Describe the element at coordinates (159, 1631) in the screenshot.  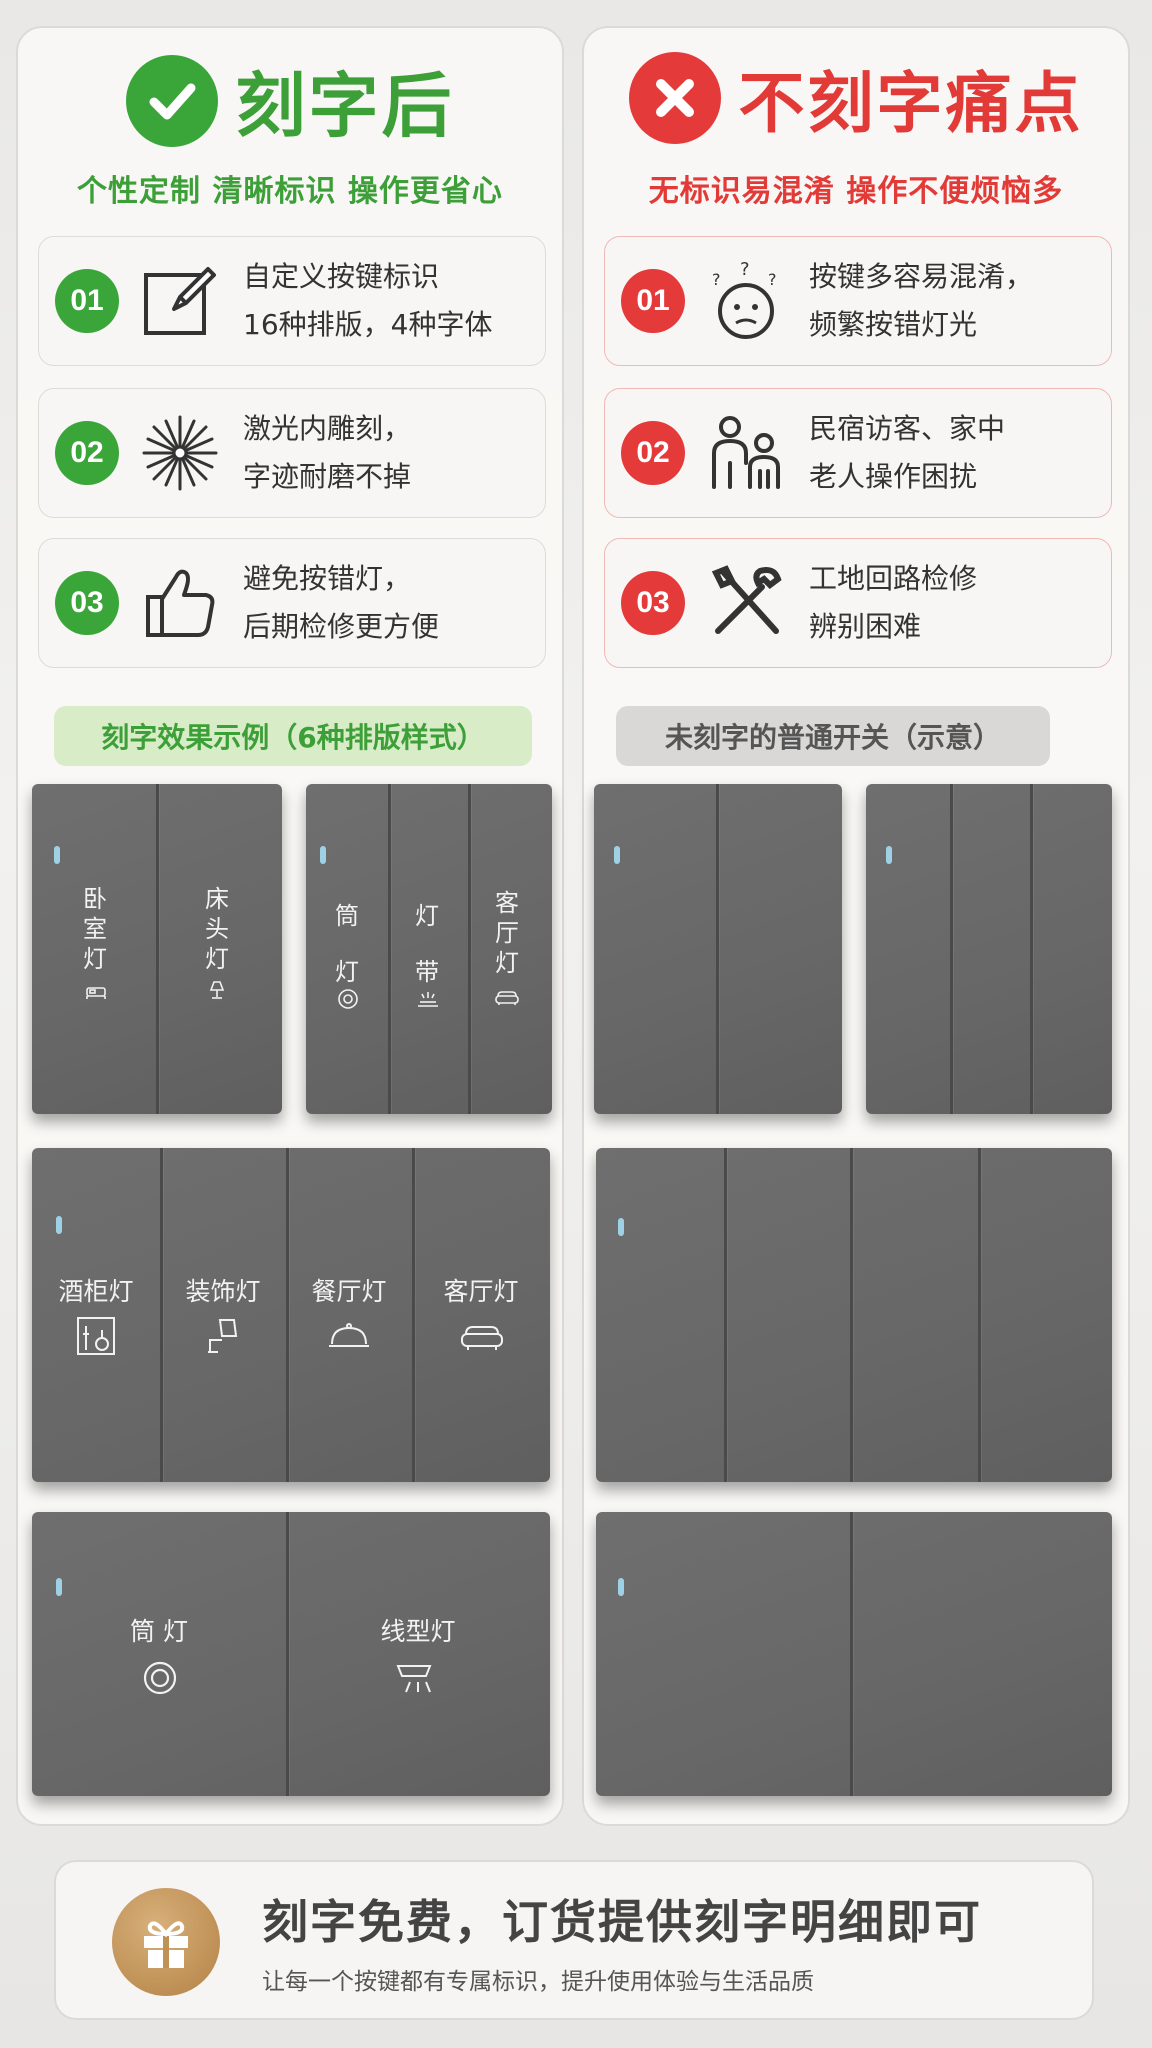
I see `key-label: 筒 灯` at that location.